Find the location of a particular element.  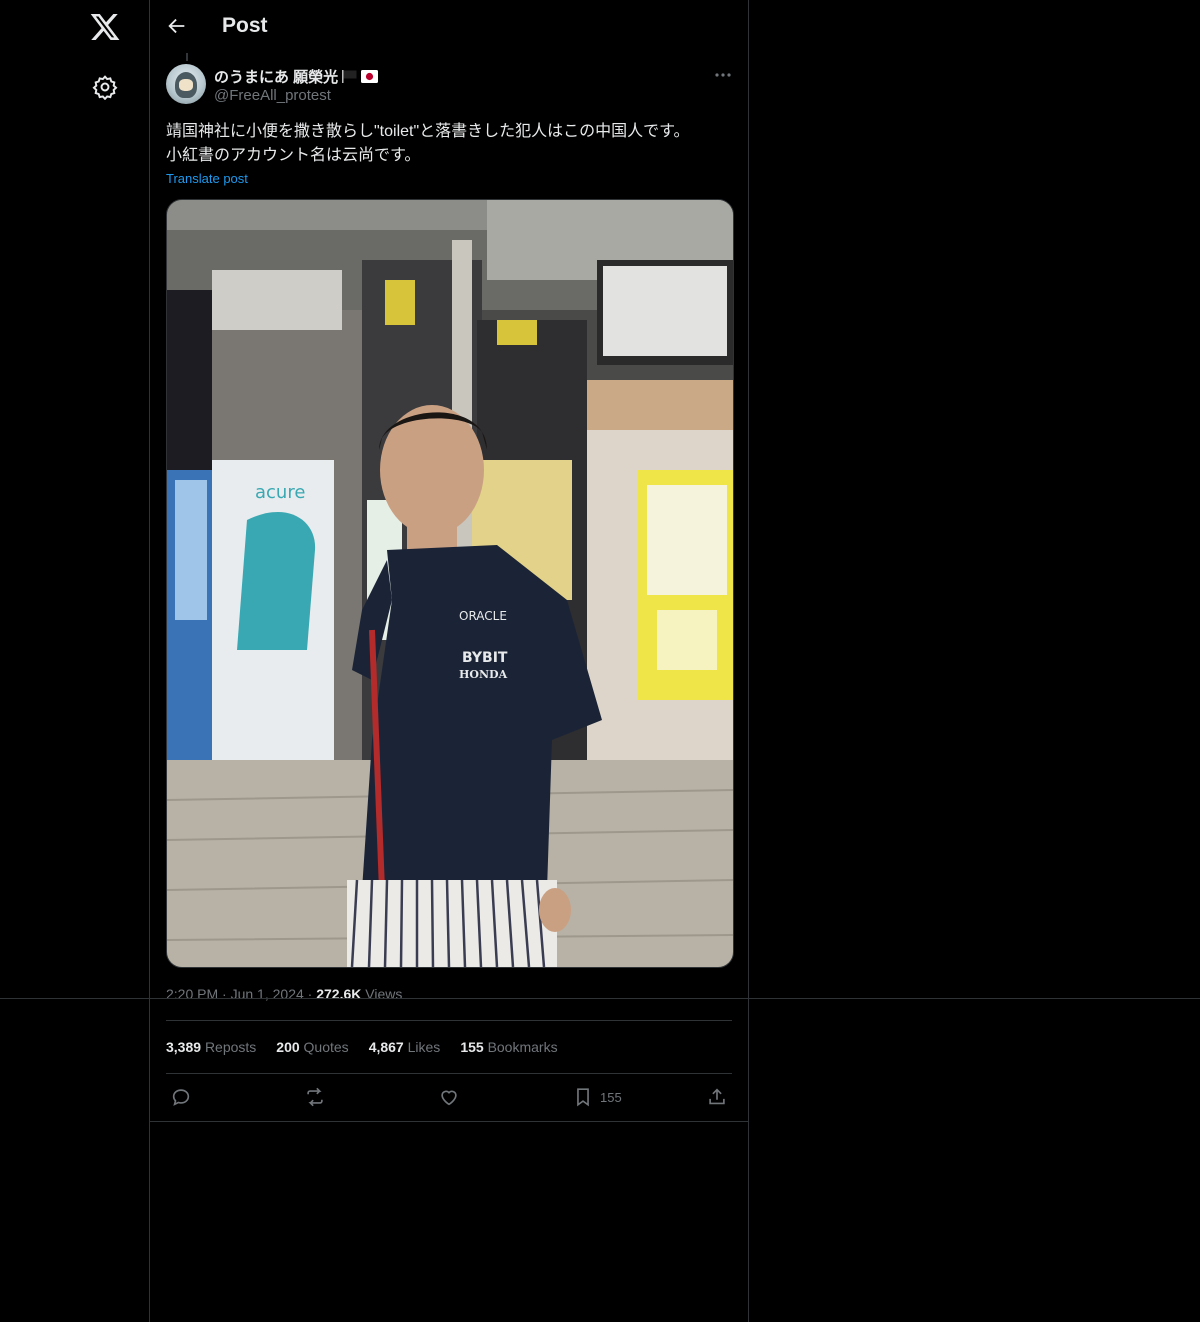

author-name-row: のうまにあ 願榮光 is located at coordinates (296, 76).